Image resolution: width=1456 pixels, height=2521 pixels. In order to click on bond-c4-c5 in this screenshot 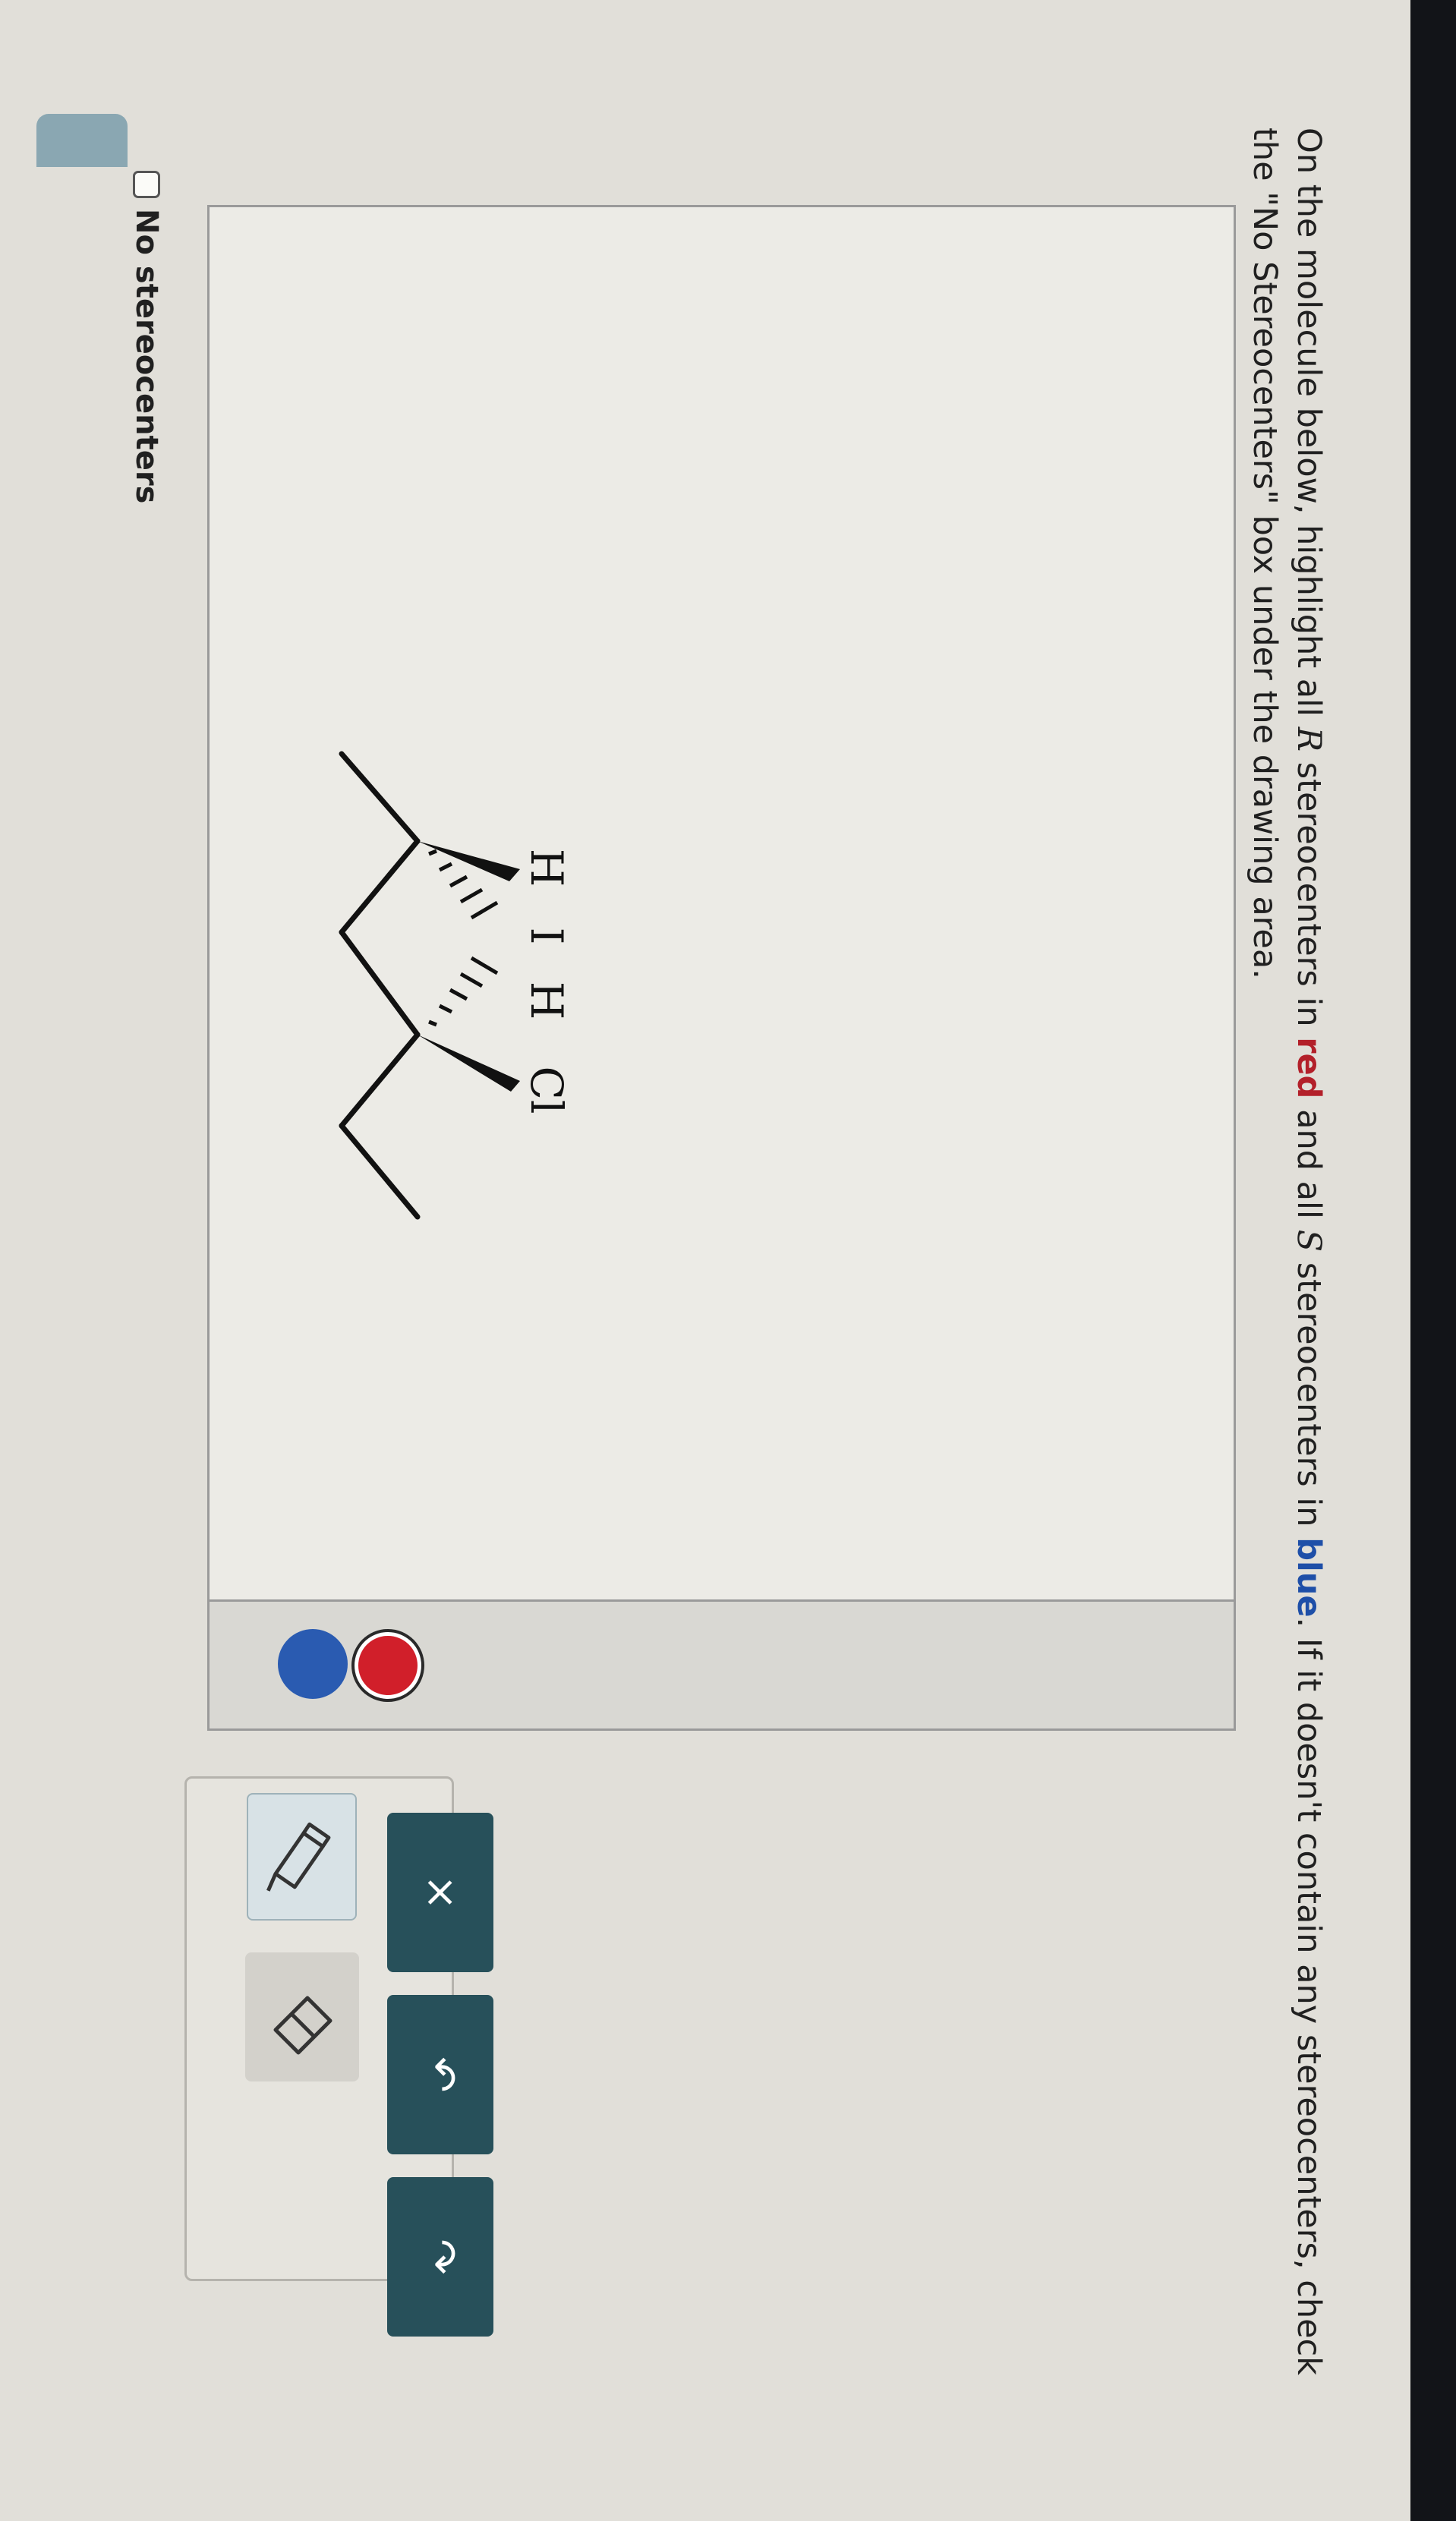, I will do `click(380, 1080)`.